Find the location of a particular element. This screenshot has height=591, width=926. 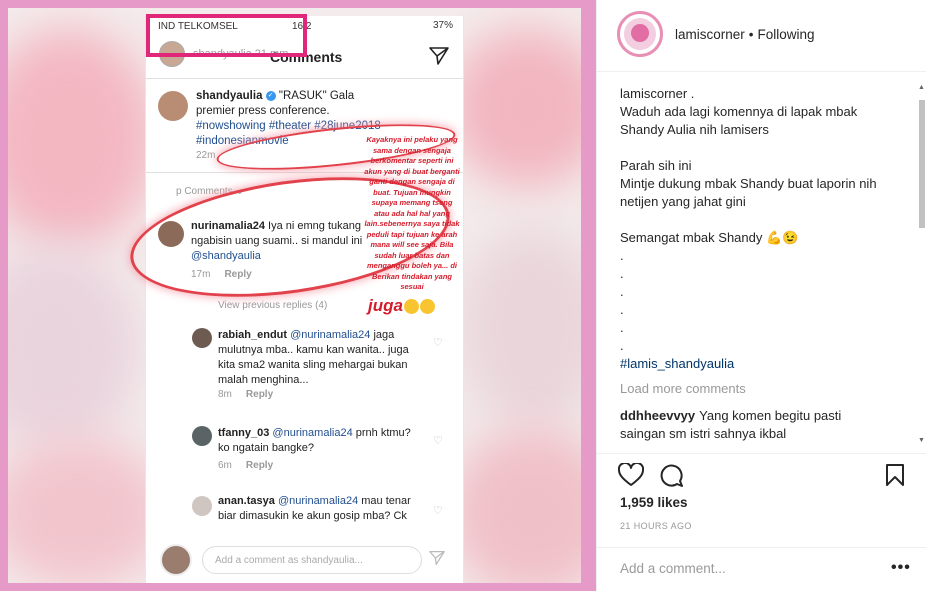

scroll-down-arrow: ▼ is located at coordinates (921, 440).